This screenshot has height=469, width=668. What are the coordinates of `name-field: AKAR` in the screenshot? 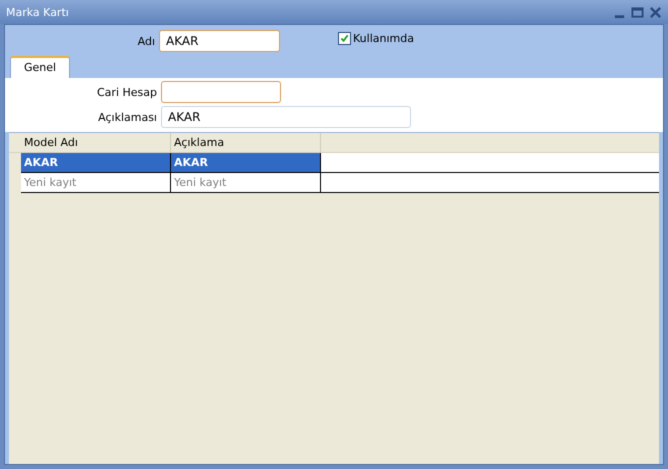 It's located at (219, 41).